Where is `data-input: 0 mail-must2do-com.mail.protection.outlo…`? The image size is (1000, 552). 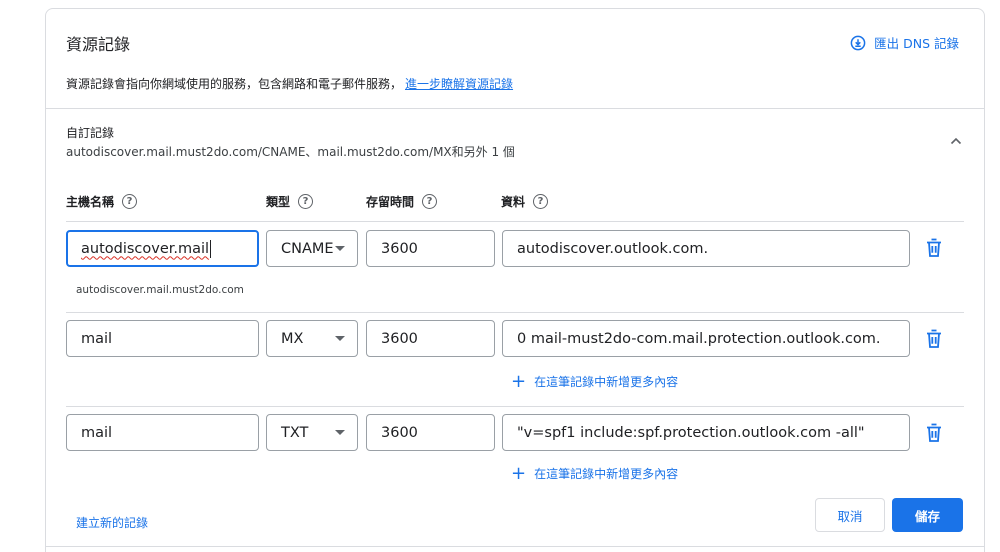
data-input: 0 mail-must2do-com.mail.protection.outlo… is located at coordinates (706, 338).